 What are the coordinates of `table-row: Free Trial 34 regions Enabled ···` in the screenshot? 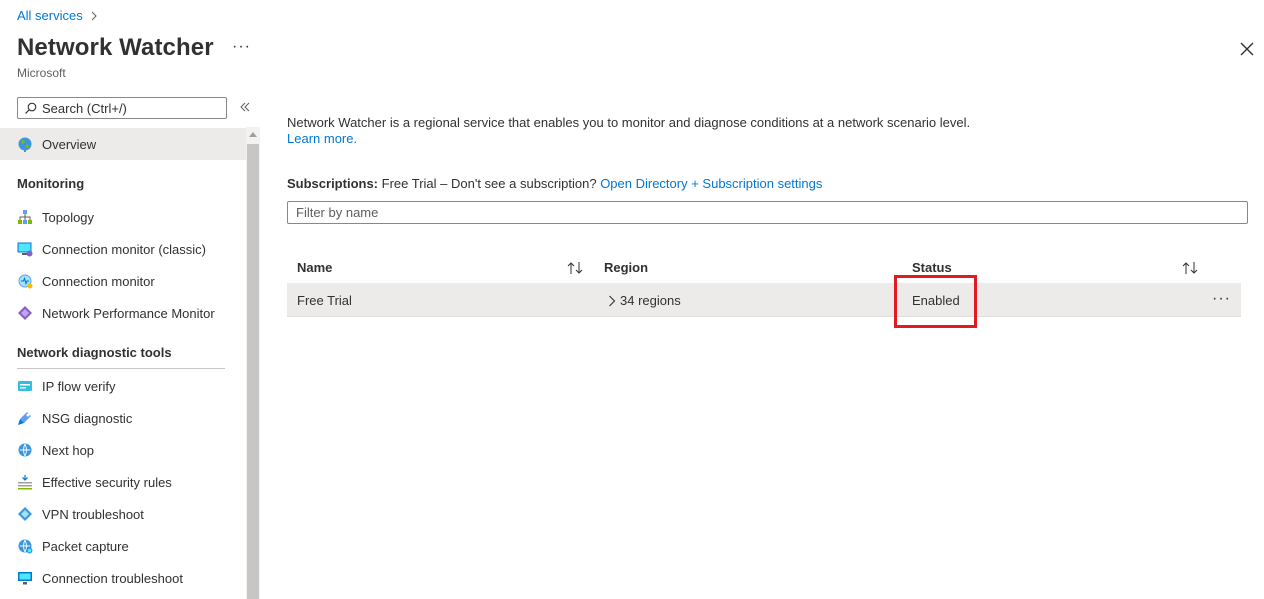 It's located at (764, 300).